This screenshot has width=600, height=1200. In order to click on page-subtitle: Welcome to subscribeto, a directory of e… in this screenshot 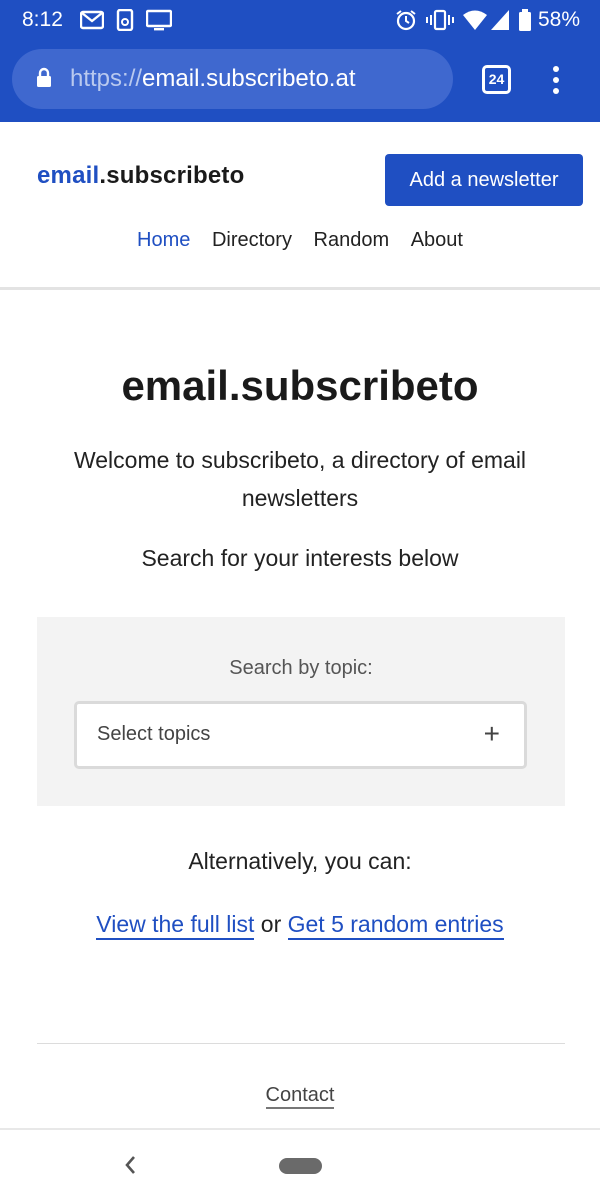, I will do `click(300, 479)`.